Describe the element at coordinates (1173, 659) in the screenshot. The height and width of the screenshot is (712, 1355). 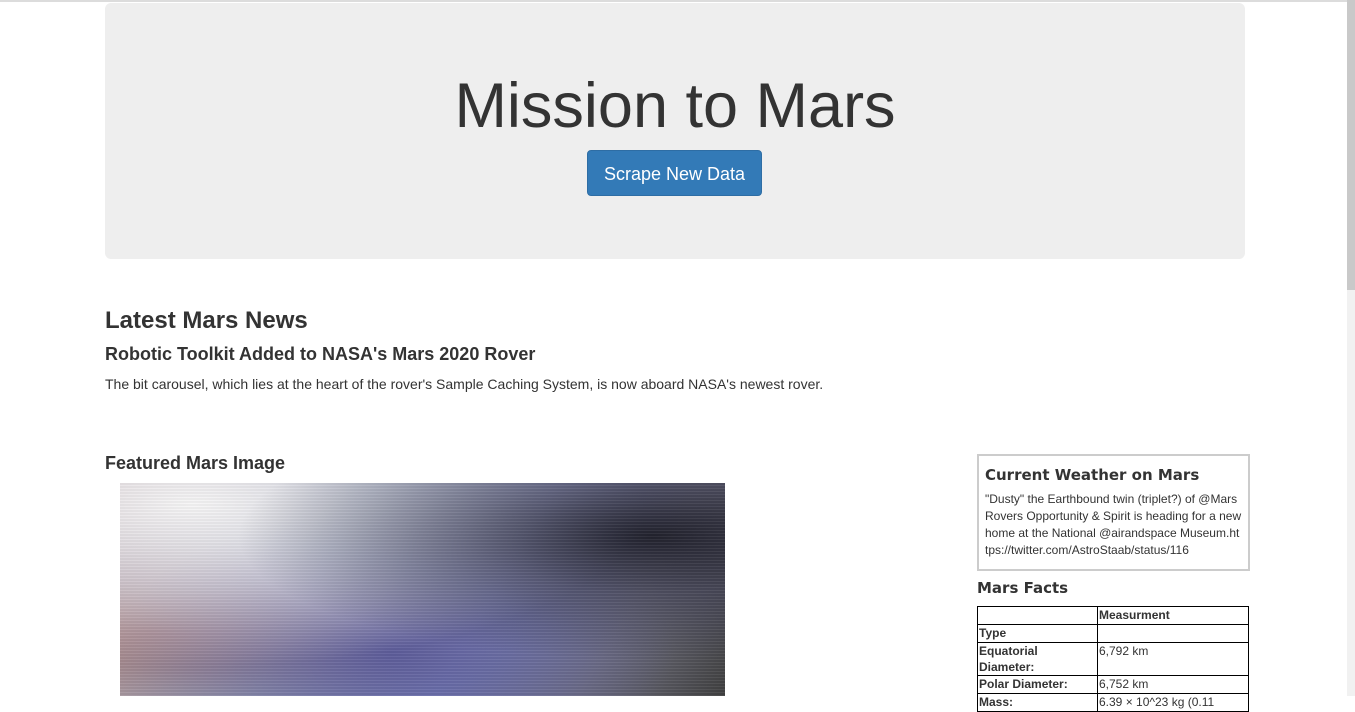
I see `fact-value: 6,792 km` at that location.